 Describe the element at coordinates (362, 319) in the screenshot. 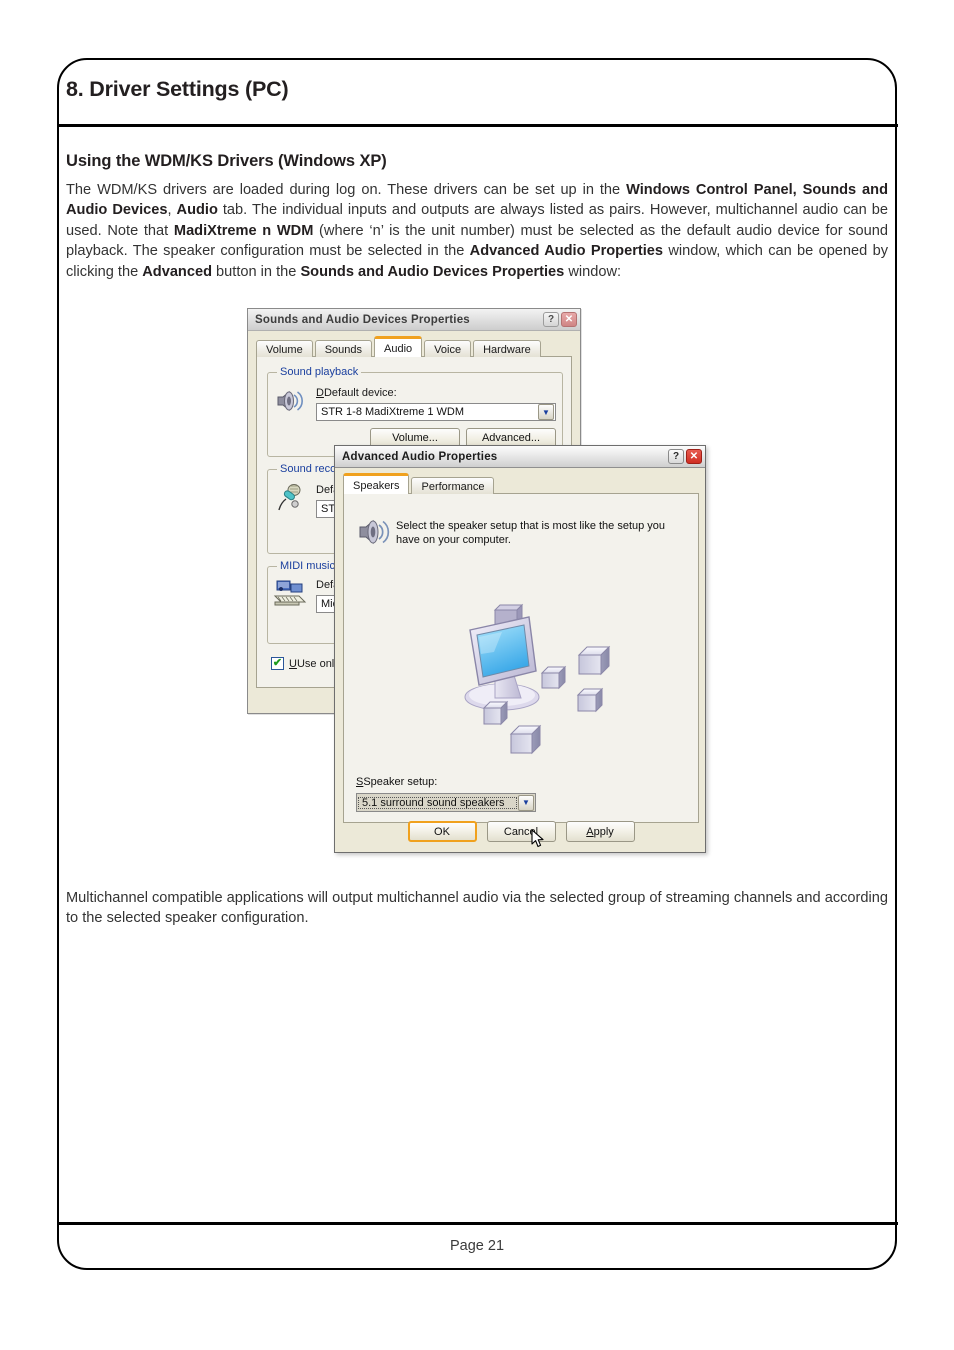

I see `dialog-title: Sounds and Audio Devices Properties` at that location.